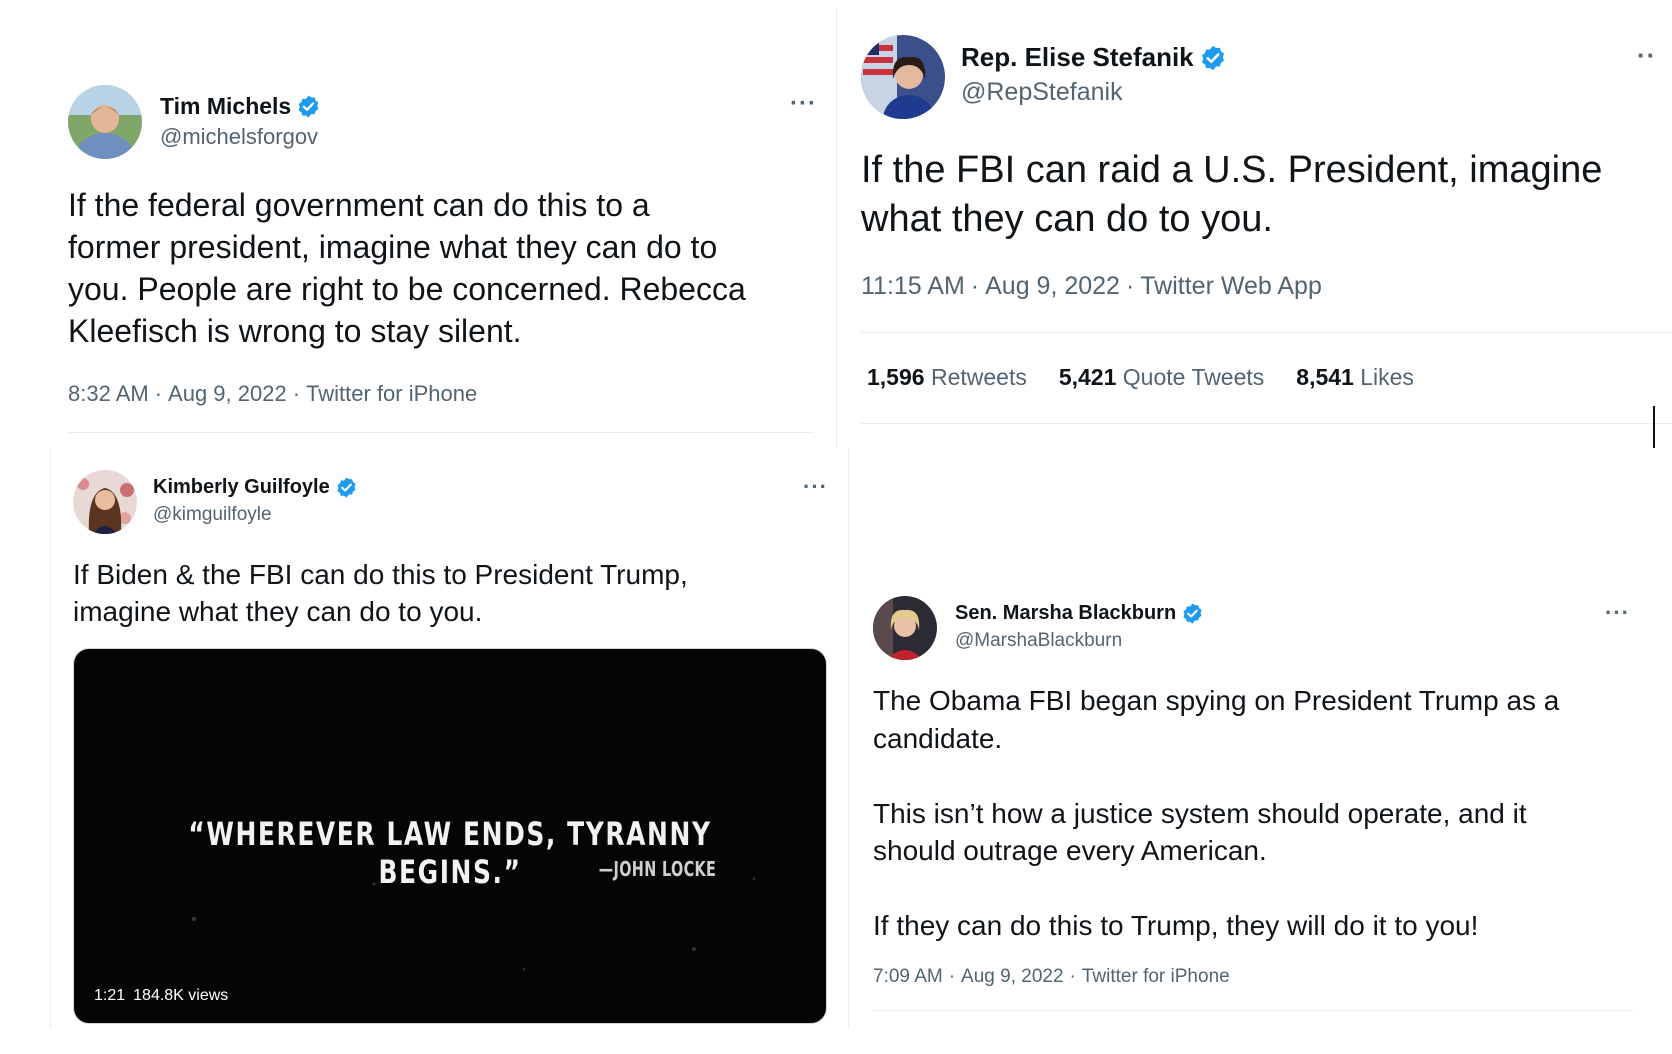  I want to click on quote-tweets-label: Quote Tweets, so click(1193, 377).